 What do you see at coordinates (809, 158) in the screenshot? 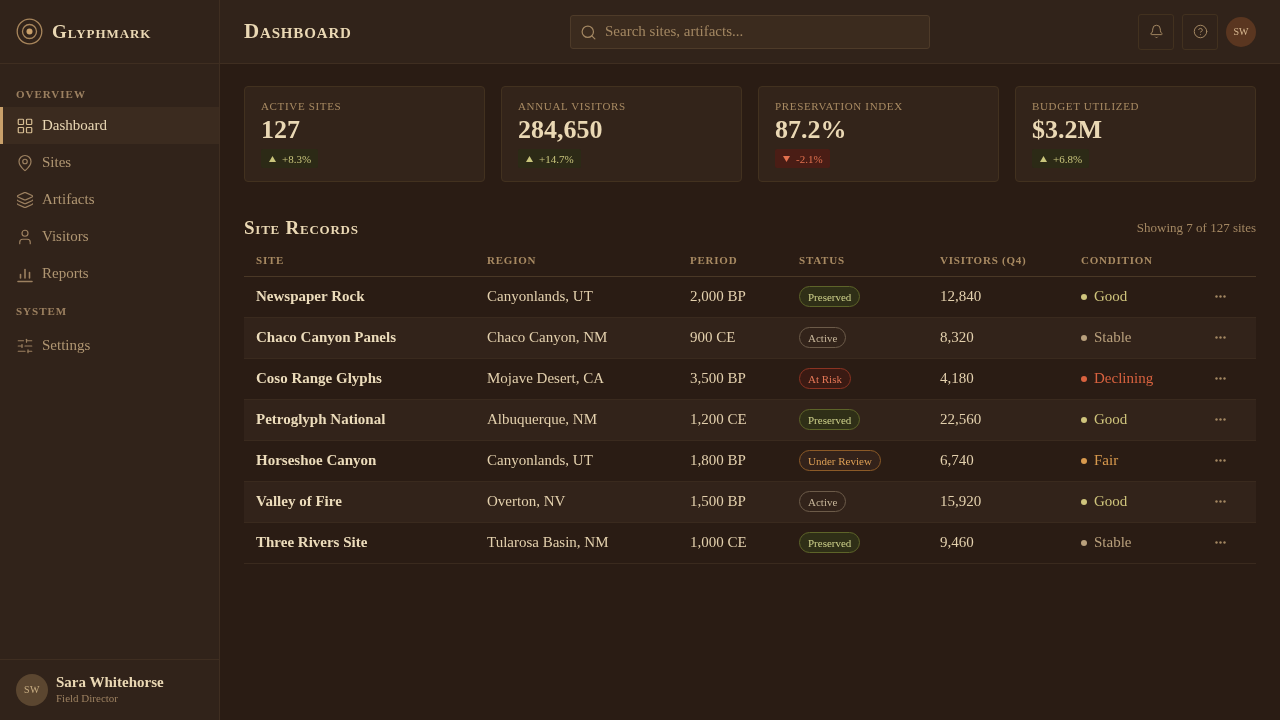
I see `trend-value: -2.1%` at bounding box center [809, 158].